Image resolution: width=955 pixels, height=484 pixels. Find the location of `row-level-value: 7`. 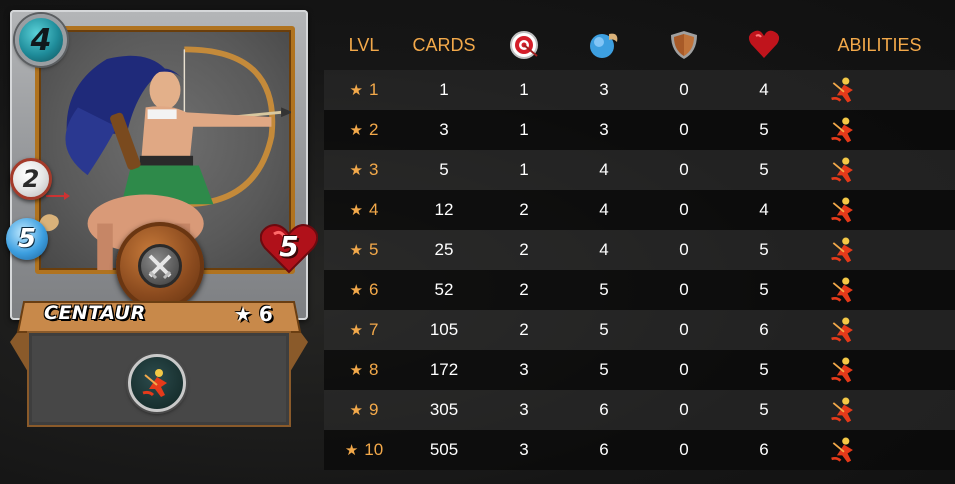

row-level-value: 7 is located at coordinates (373, 329).